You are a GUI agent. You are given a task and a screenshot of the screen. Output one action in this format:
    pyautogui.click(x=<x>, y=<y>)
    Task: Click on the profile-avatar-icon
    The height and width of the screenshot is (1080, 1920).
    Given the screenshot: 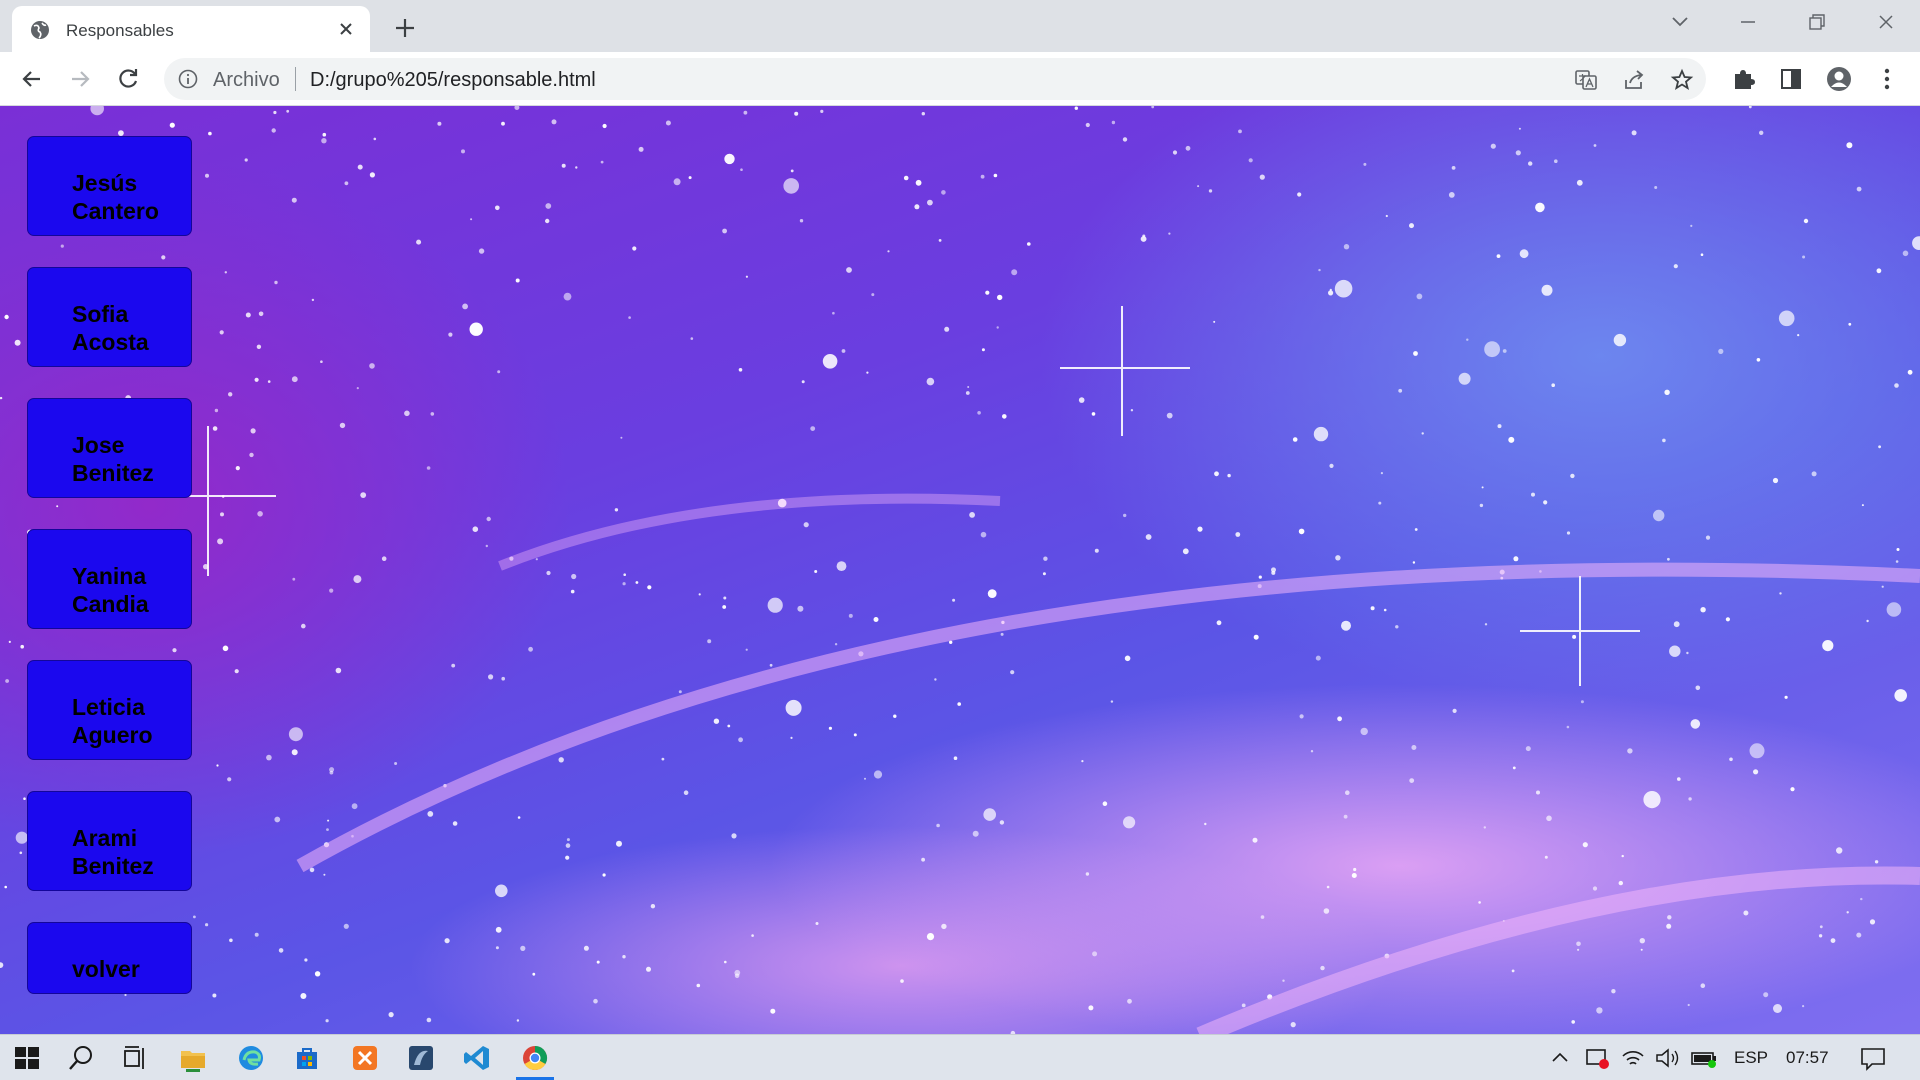 What is the action you would take?
    pyautogui.click(x=1839, y=79)
    